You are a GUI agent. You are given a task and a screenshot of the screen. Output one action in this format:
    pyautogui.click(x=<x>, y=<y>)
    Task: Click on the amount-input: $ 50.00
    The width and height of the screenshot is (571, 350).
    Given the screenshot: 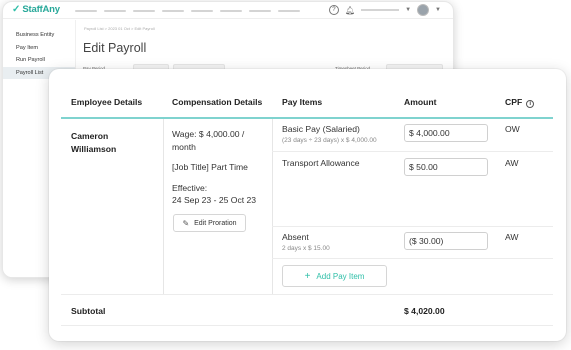 What is the action you would take?
    pyautogui.click(x=446, y=167)
    